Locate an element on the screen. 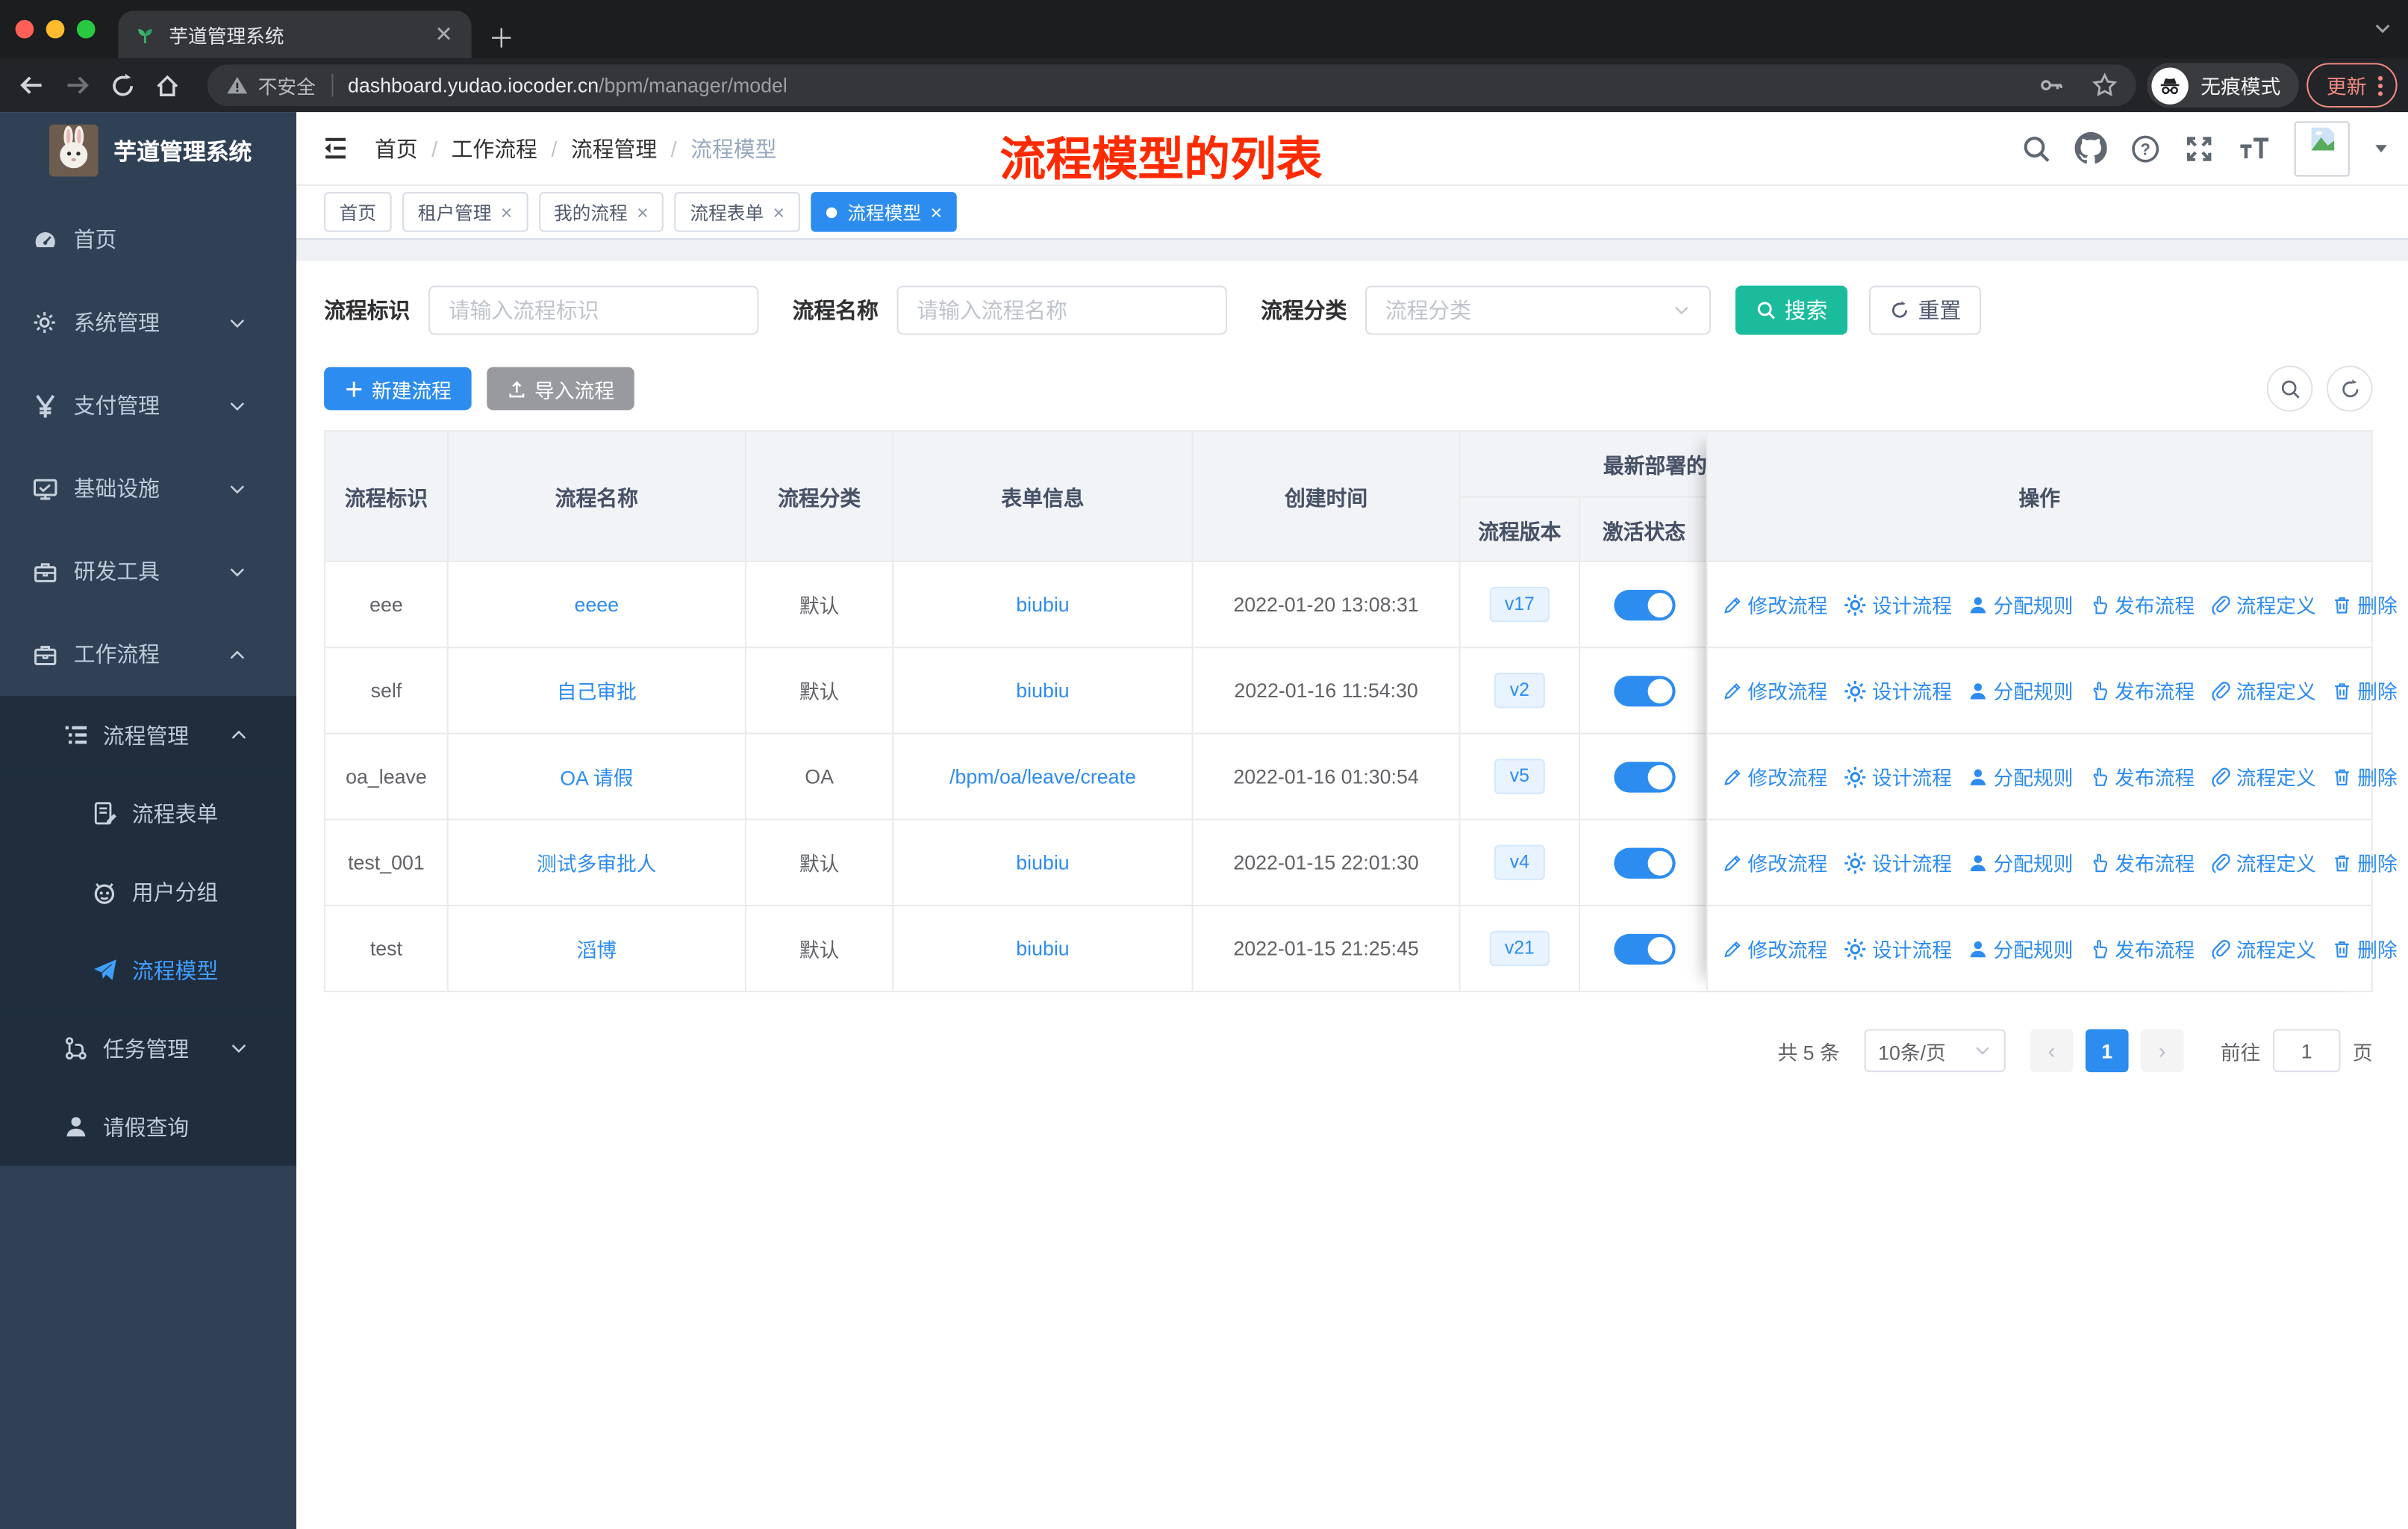 This screenshot has width=2408, height=1529. browser-tab: 芋道管理系统 ✕ is located at coordinates (295, 34).